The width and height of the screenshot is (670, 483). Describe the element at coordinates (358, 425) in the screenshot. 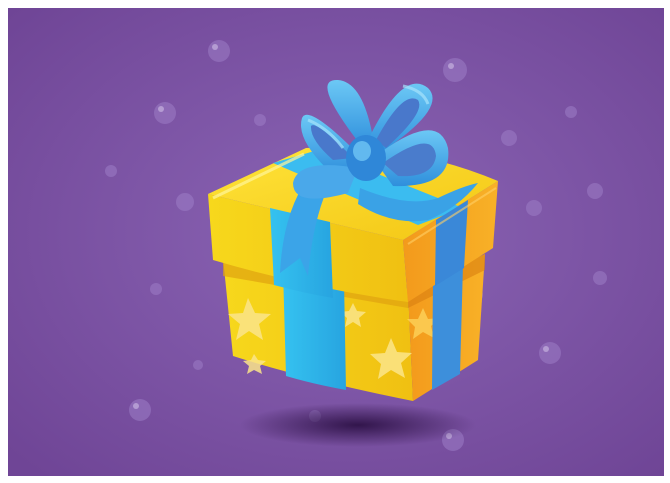

I see `box-shadow` at that location.